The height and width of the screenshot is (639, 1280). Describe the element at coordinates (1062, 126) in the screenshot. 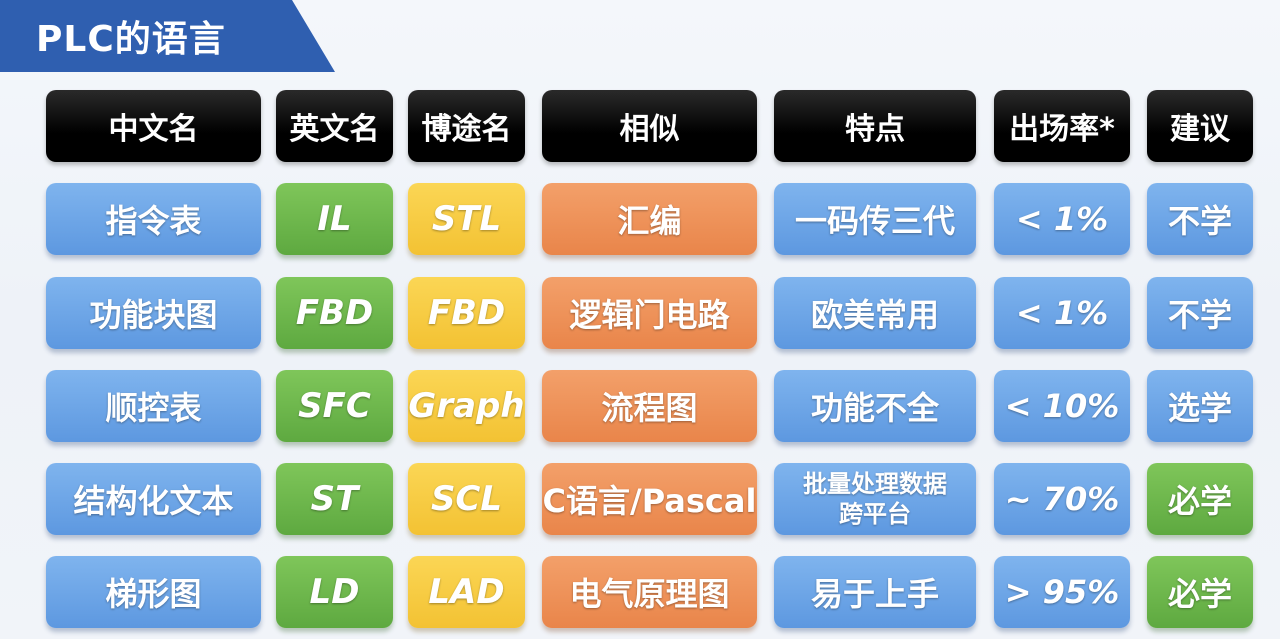

I see `header-rate: 出场率*` at that location.